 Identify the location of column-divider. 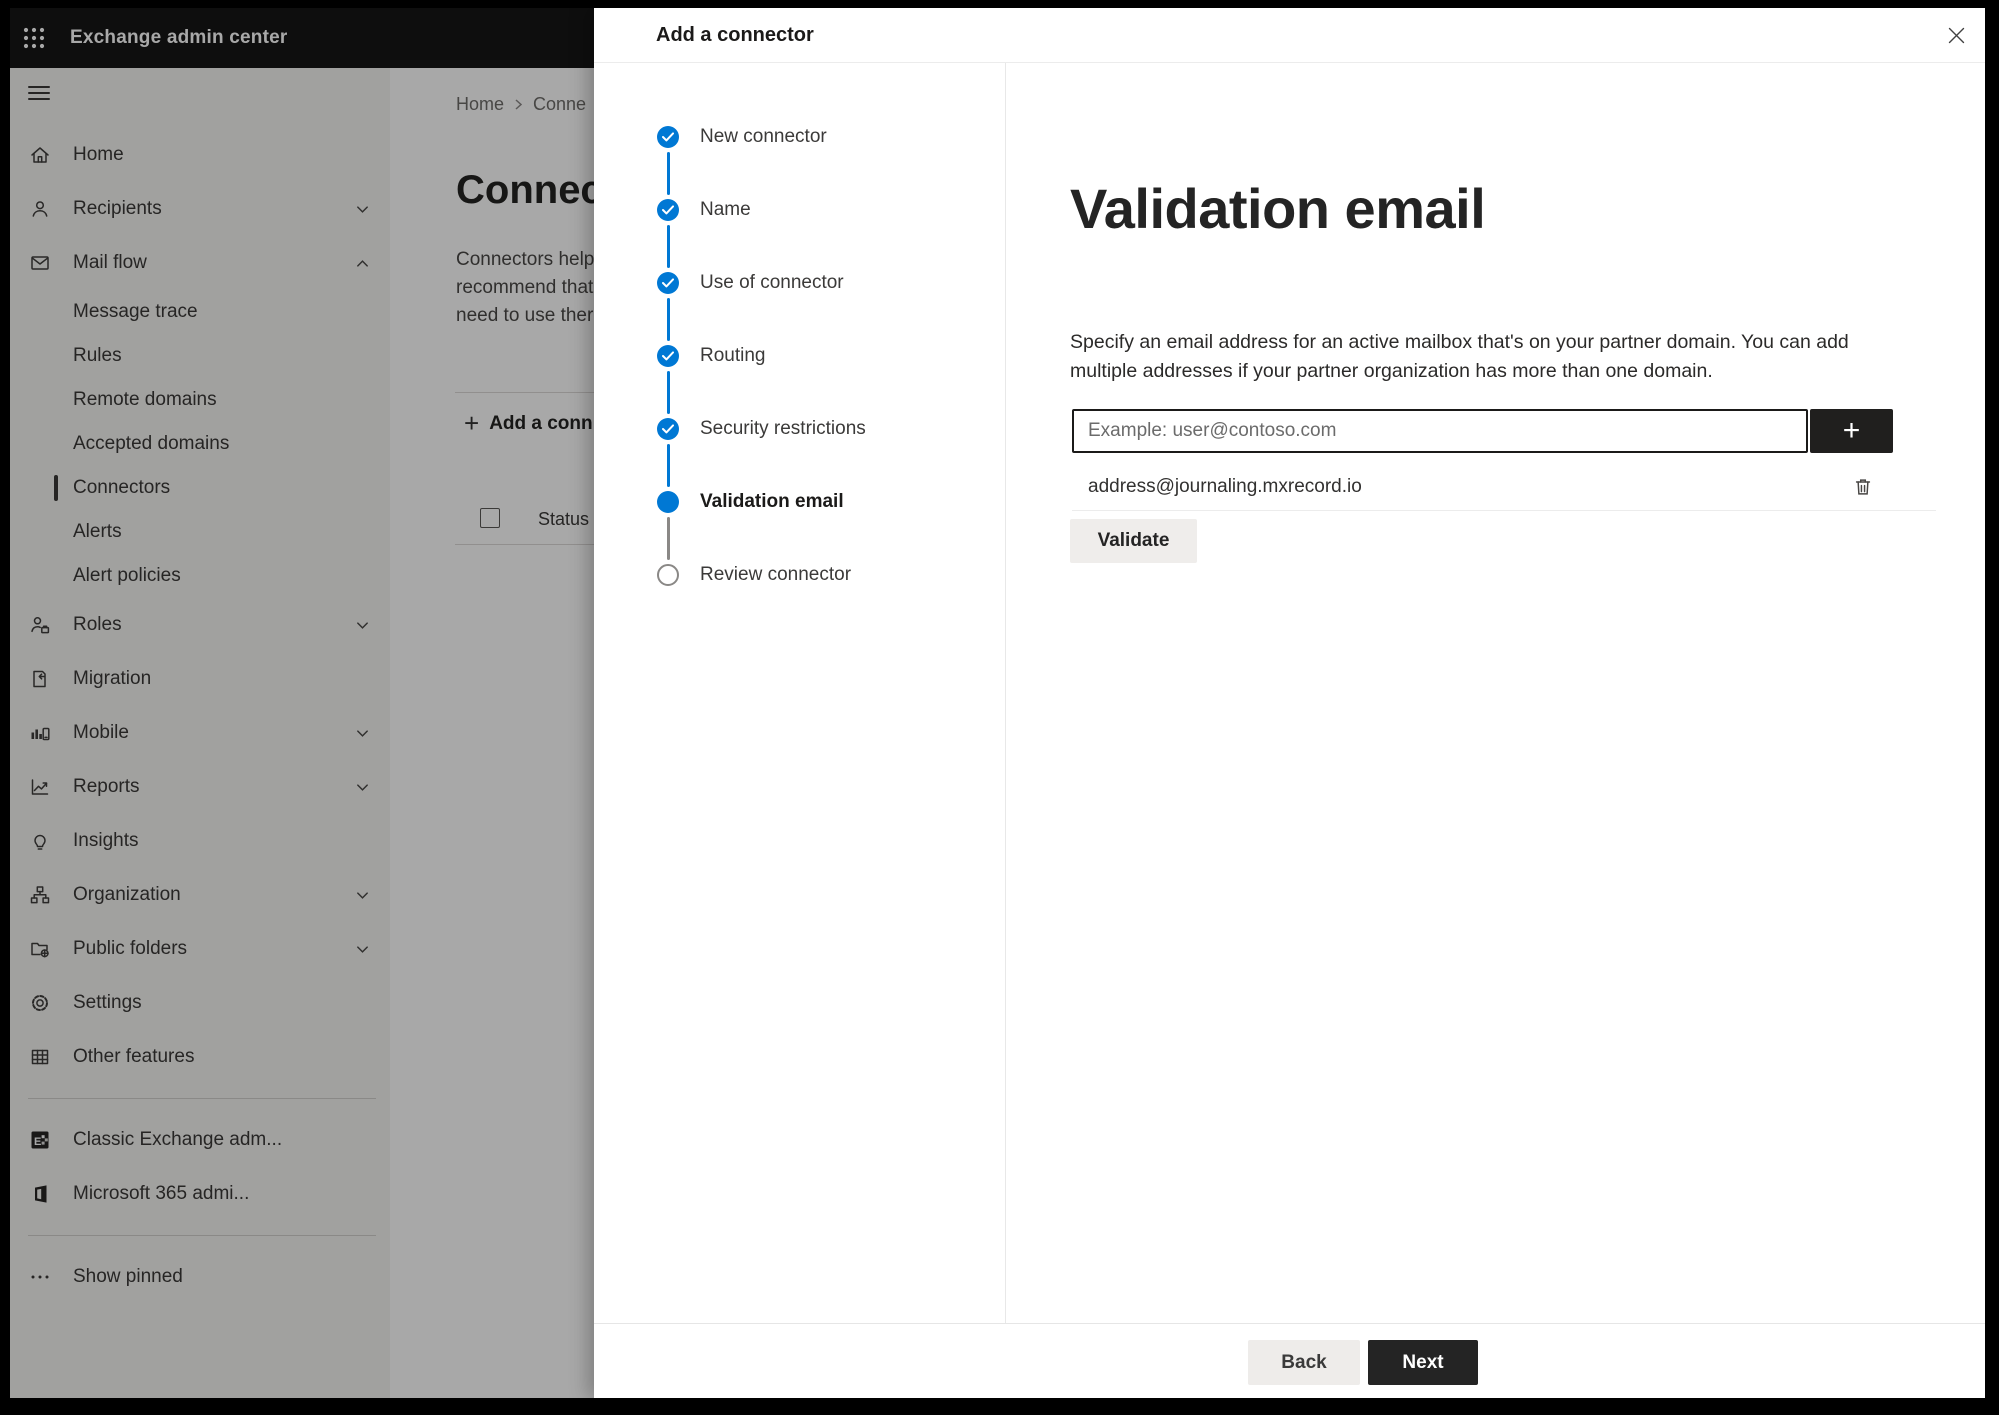
(1005, 693).